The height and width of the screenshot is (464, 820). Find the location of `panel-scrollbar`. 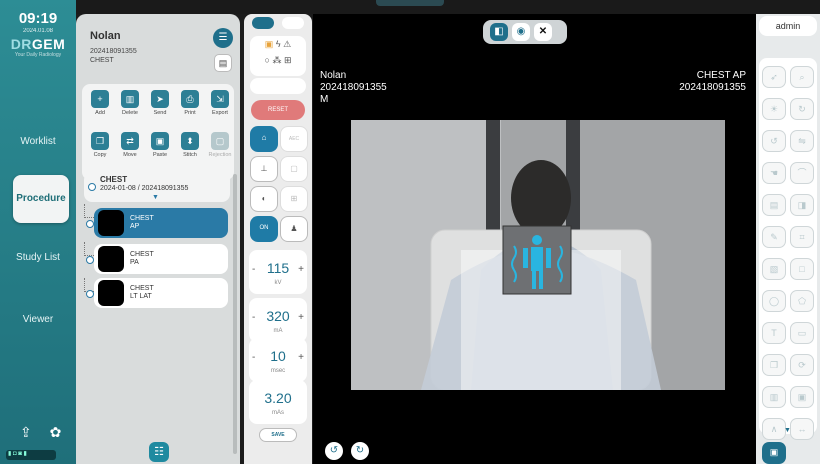

panel-scrollbar is located at coordinates (235, 314).